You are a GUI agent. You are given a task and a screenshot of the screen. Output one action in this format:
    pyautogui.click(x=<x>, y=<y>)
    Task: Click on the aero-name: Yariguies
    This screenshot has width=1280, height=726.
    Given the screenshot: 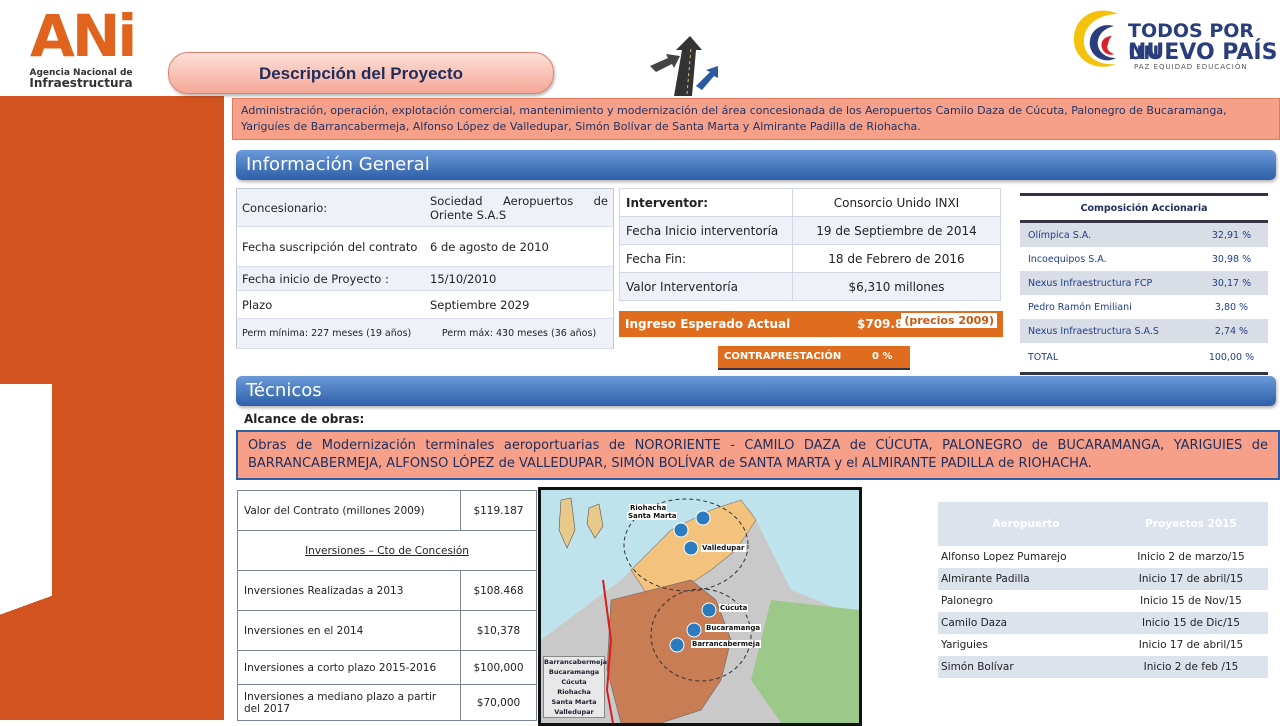 What is the action you would take?
    pyautogui.click(x=1026, y=645)
    